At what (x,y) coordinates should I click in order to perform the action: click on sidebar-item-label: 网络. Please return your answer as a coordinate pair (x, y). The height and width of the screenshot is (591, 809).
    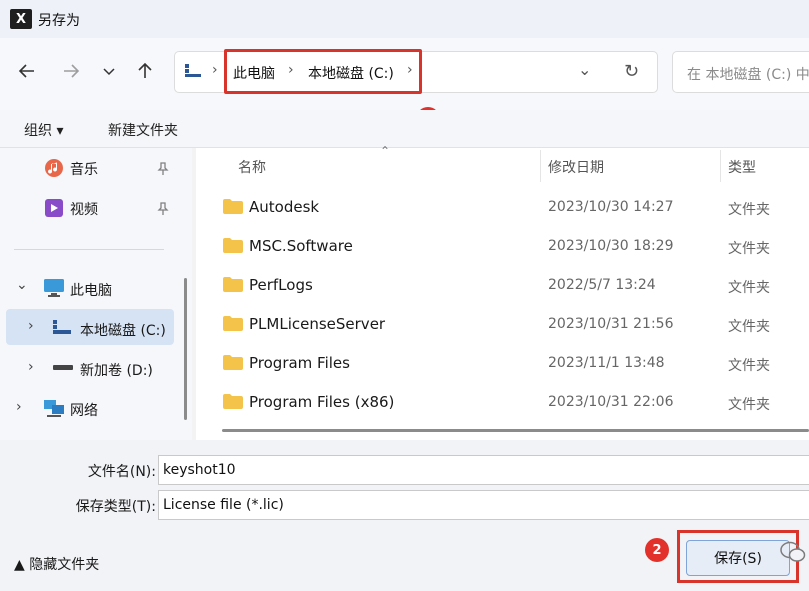
    Looking at the image, I should click on (84, 411).